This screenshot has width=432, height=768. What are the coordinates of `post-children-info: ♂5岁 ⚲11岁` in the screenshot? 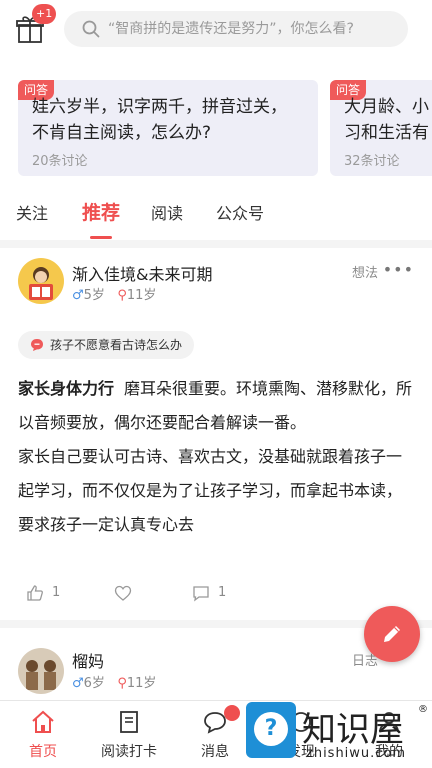 It's located at (114, 295).